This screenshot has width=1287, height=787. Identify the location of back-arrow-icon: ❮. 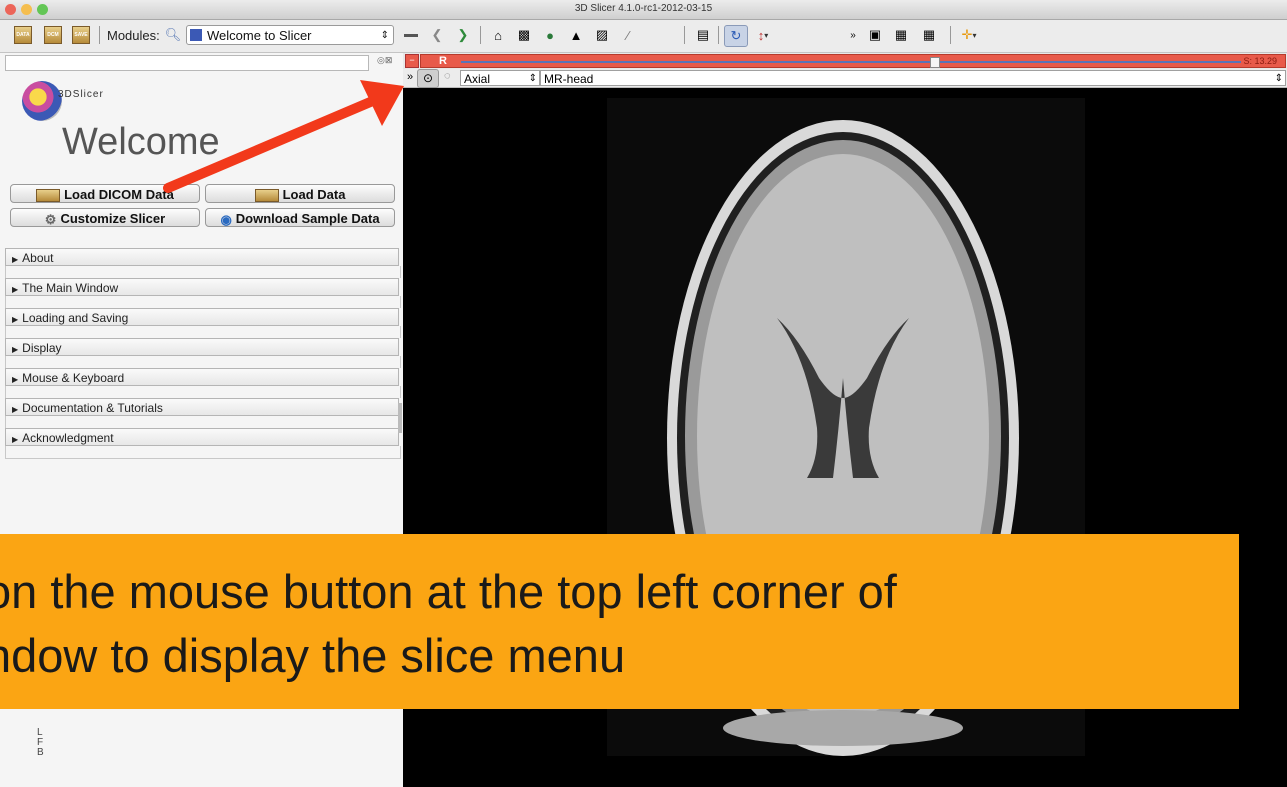
(437, 34).